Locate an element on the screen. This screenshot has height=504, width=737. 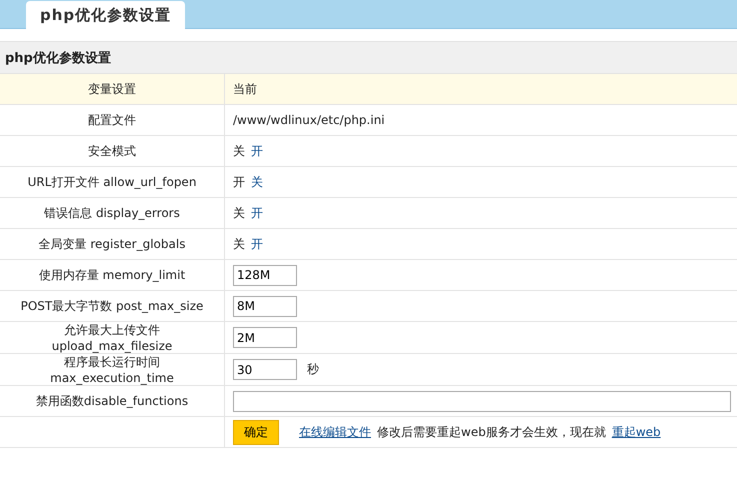
toggle-link: 关 is located at coordinates (257, 182).